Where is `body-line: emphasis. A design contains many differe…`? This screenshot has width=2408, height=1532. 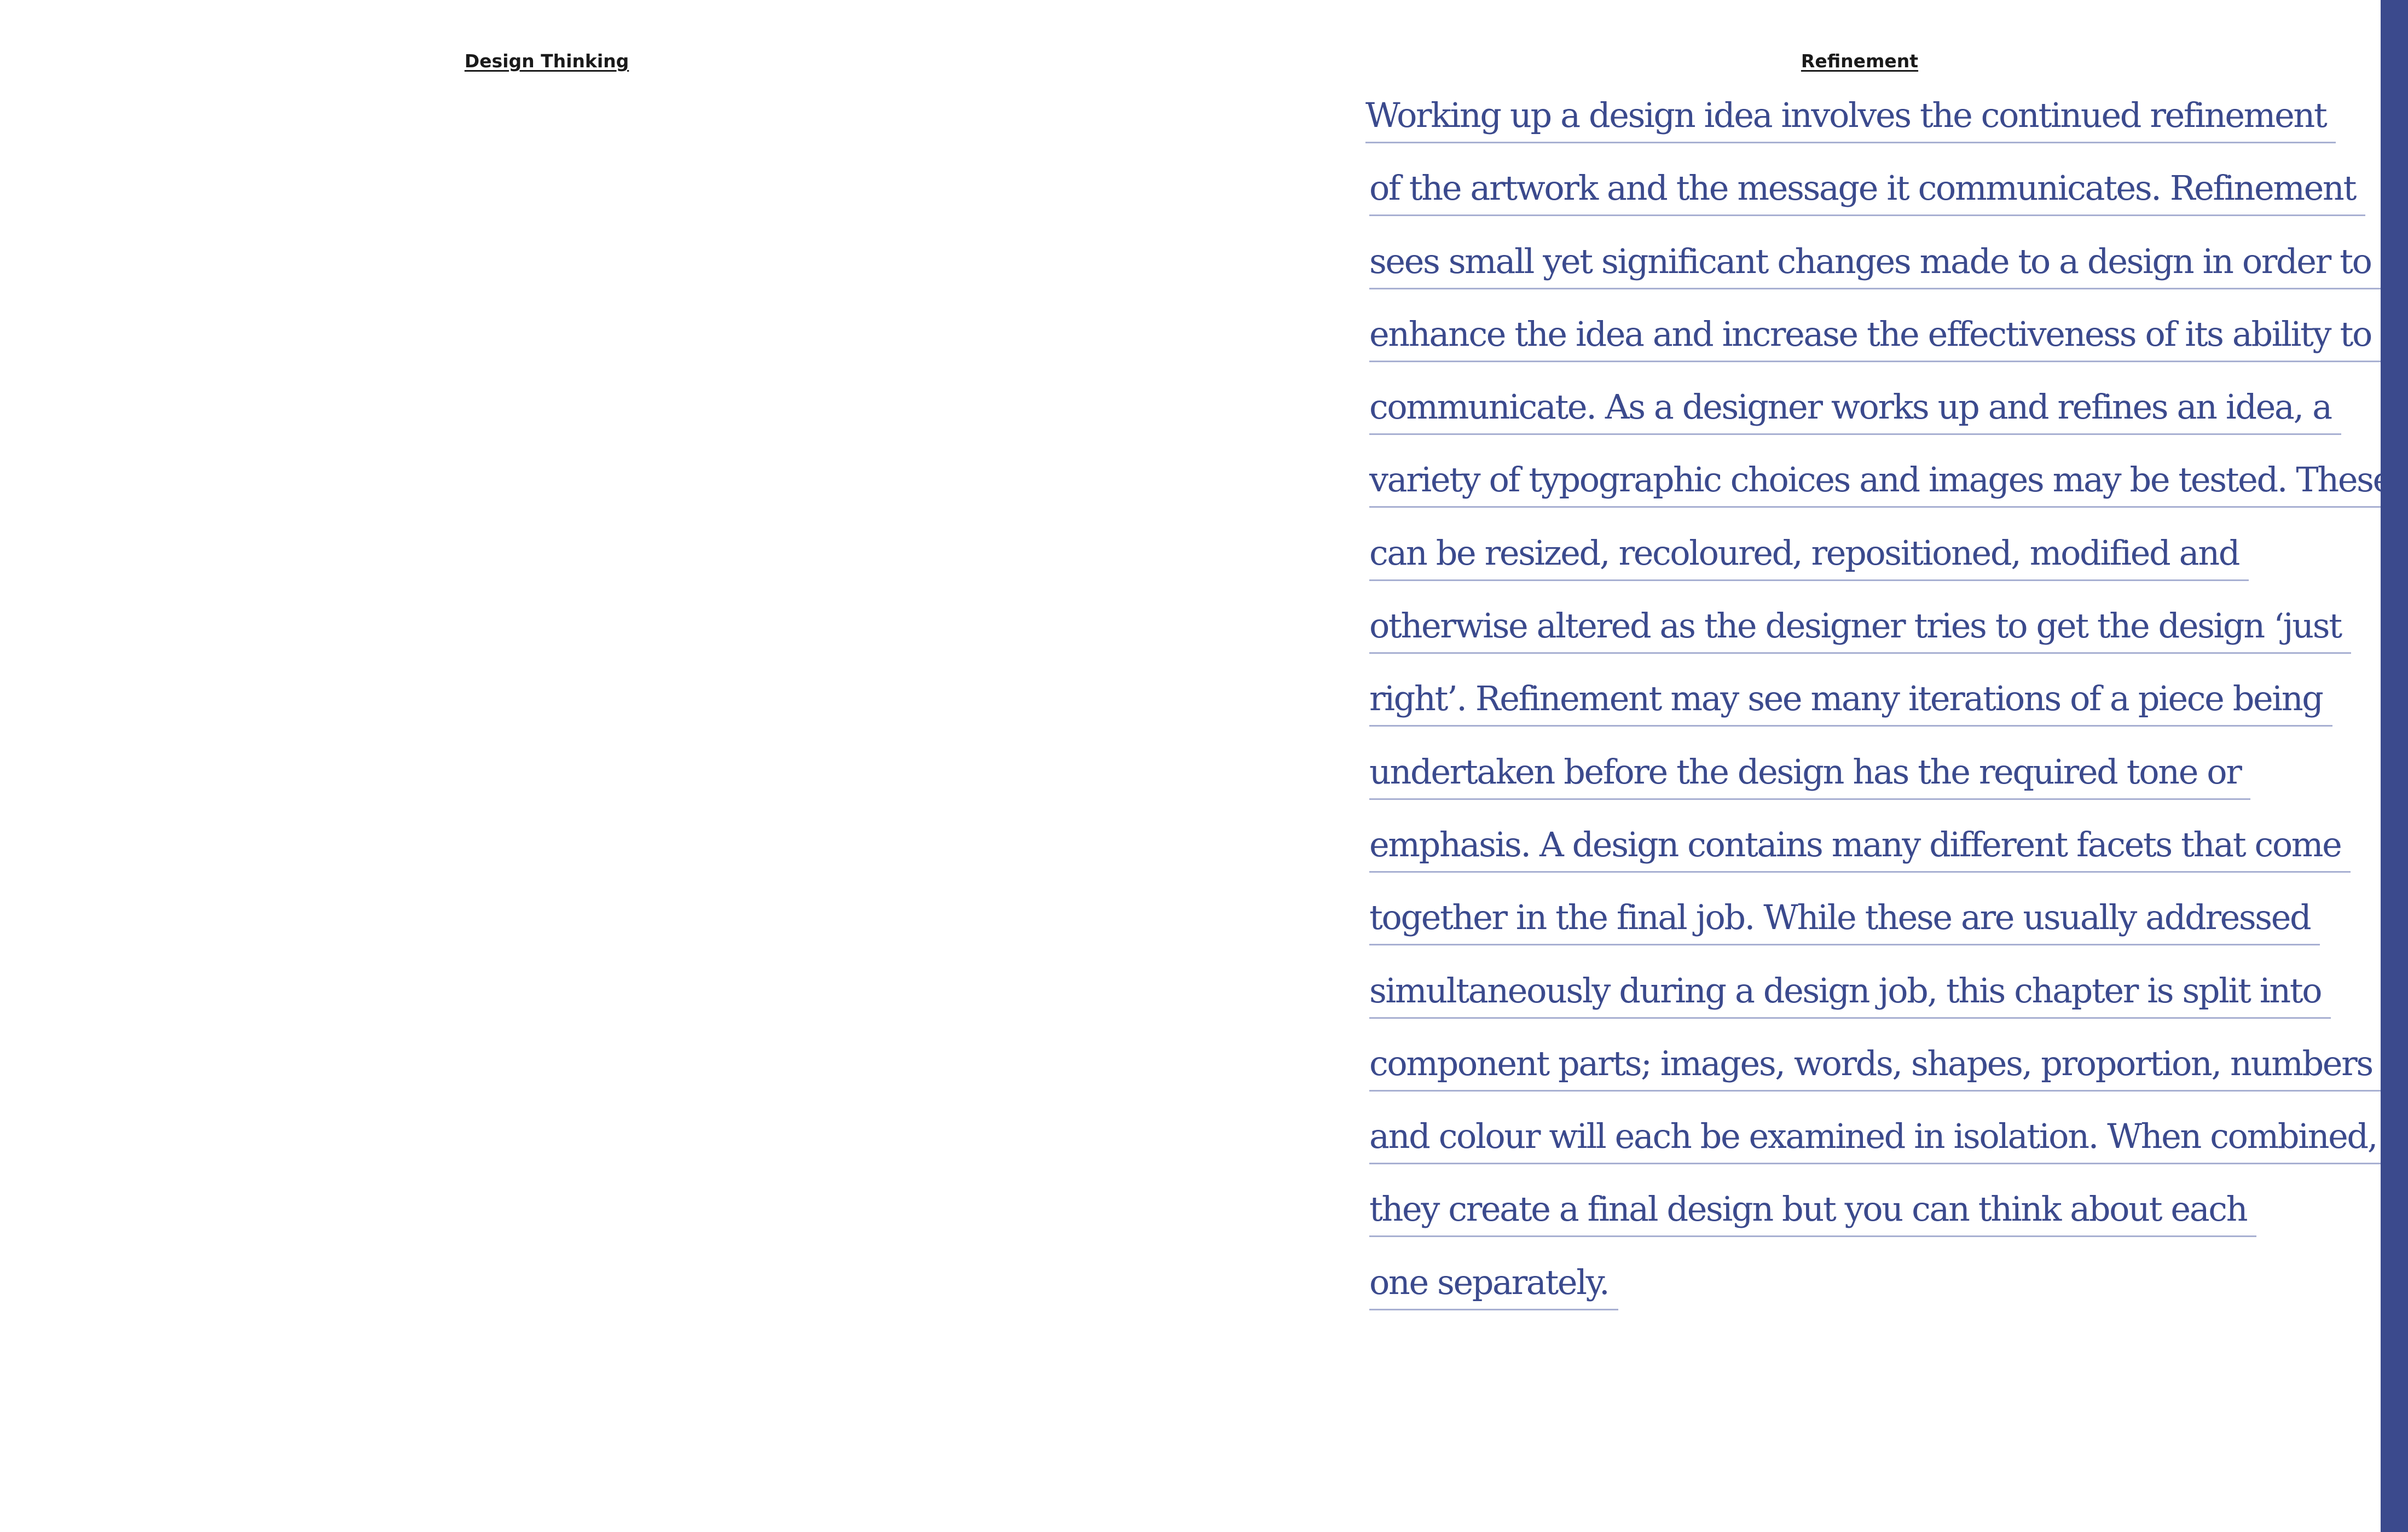 body-line: emphasis. A design contains many differe… is located at coordinates (1874, 850).